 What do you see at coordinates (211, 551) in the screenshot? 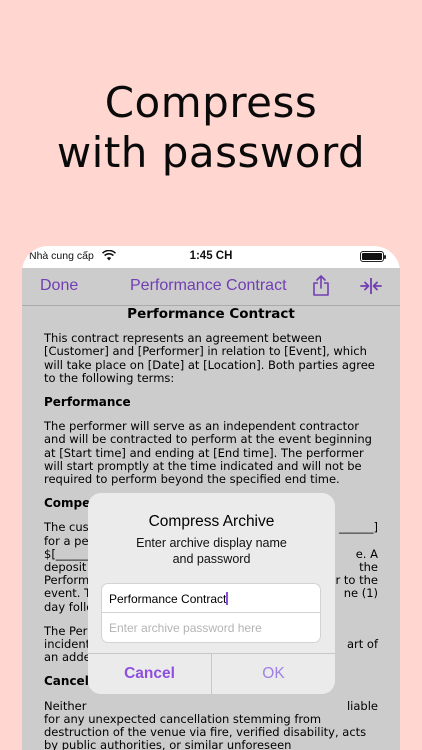
I see `dialog-message: Enter archive display name and password` at bounding box center [211, 551].